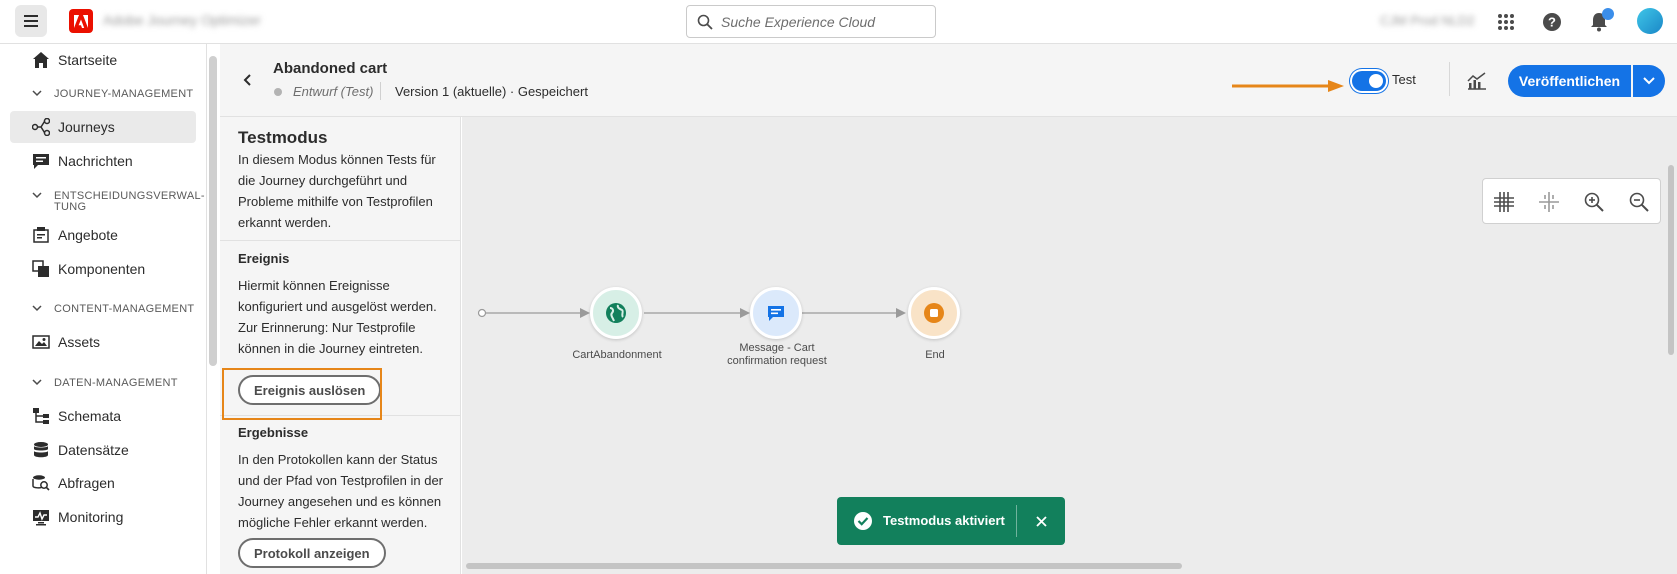 The width and height of the screenshot is (1677, 574). Describe the element at coordinates (41, 235) in the screenshot. I see `offers-icon` at that location.